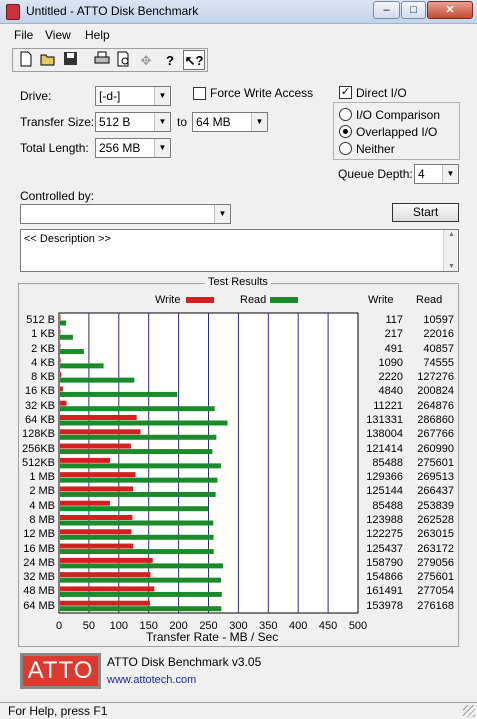  Describe the element at coordinates (384, 591) in the screenshot. I see `write-value: 161491` at that location.